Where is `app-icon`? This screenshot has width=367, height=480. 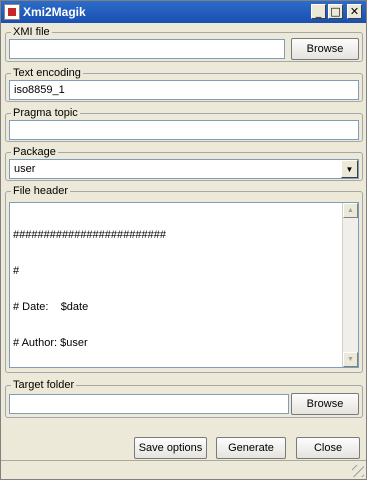
app-icon is located at coordinates (12, 12).